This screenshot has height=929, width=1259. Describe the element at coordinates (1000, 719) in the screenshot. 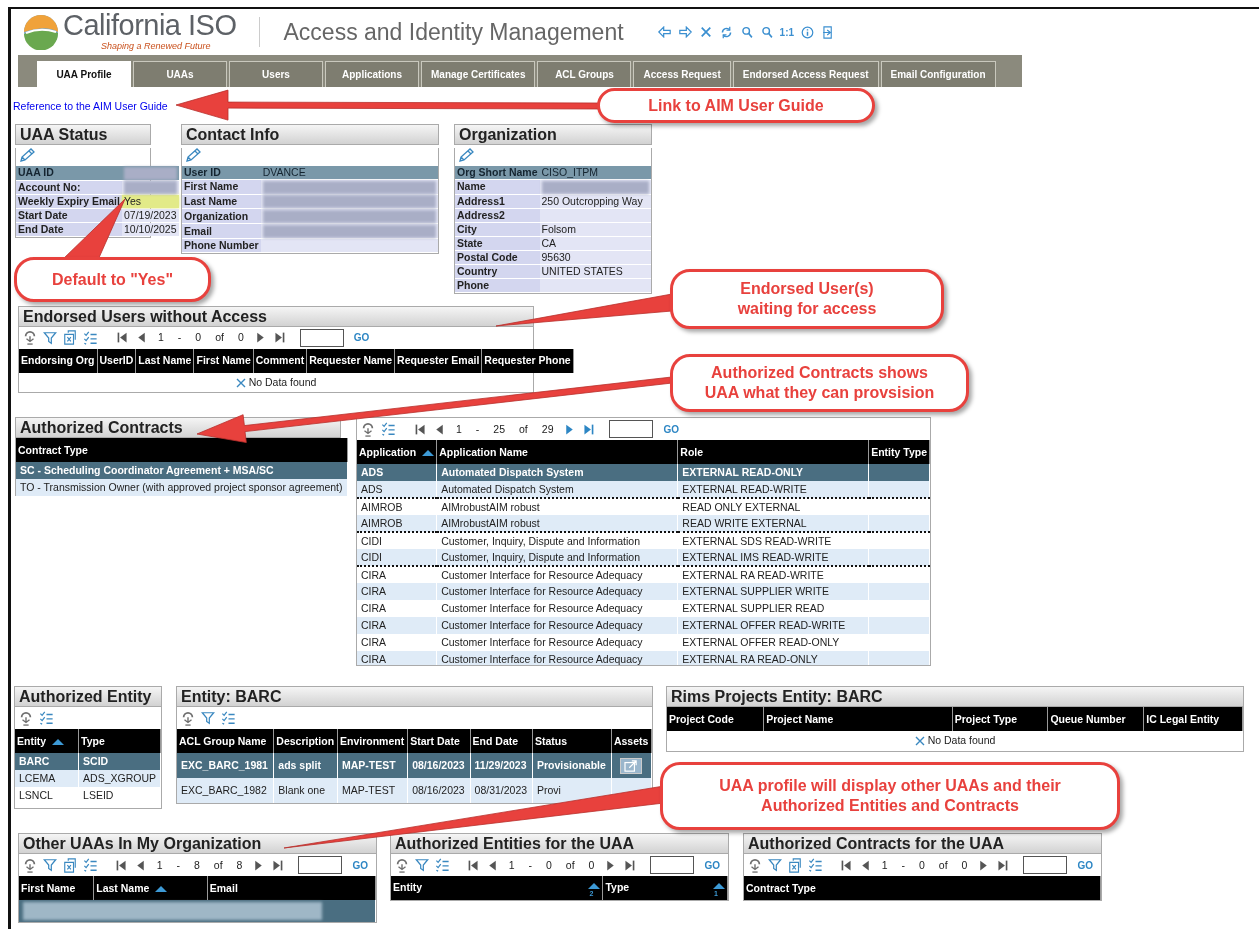

I see `column-header: Project Type` at that location.